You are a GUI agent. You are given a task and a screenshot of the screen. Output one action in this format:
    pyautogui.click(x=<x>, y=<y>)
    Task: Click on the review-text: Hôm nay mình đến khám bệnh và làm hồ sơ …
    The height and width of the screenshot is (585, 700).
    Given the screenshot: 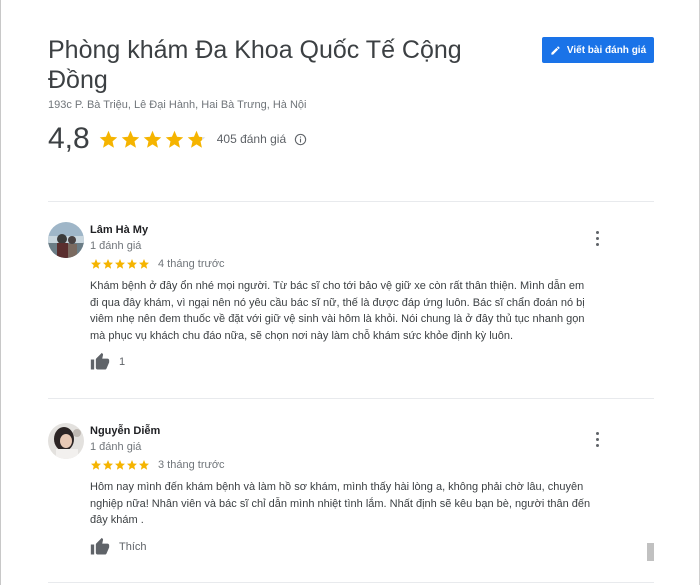 What is the action you would take?
    pyautogui.click(x=340, y=503)
    